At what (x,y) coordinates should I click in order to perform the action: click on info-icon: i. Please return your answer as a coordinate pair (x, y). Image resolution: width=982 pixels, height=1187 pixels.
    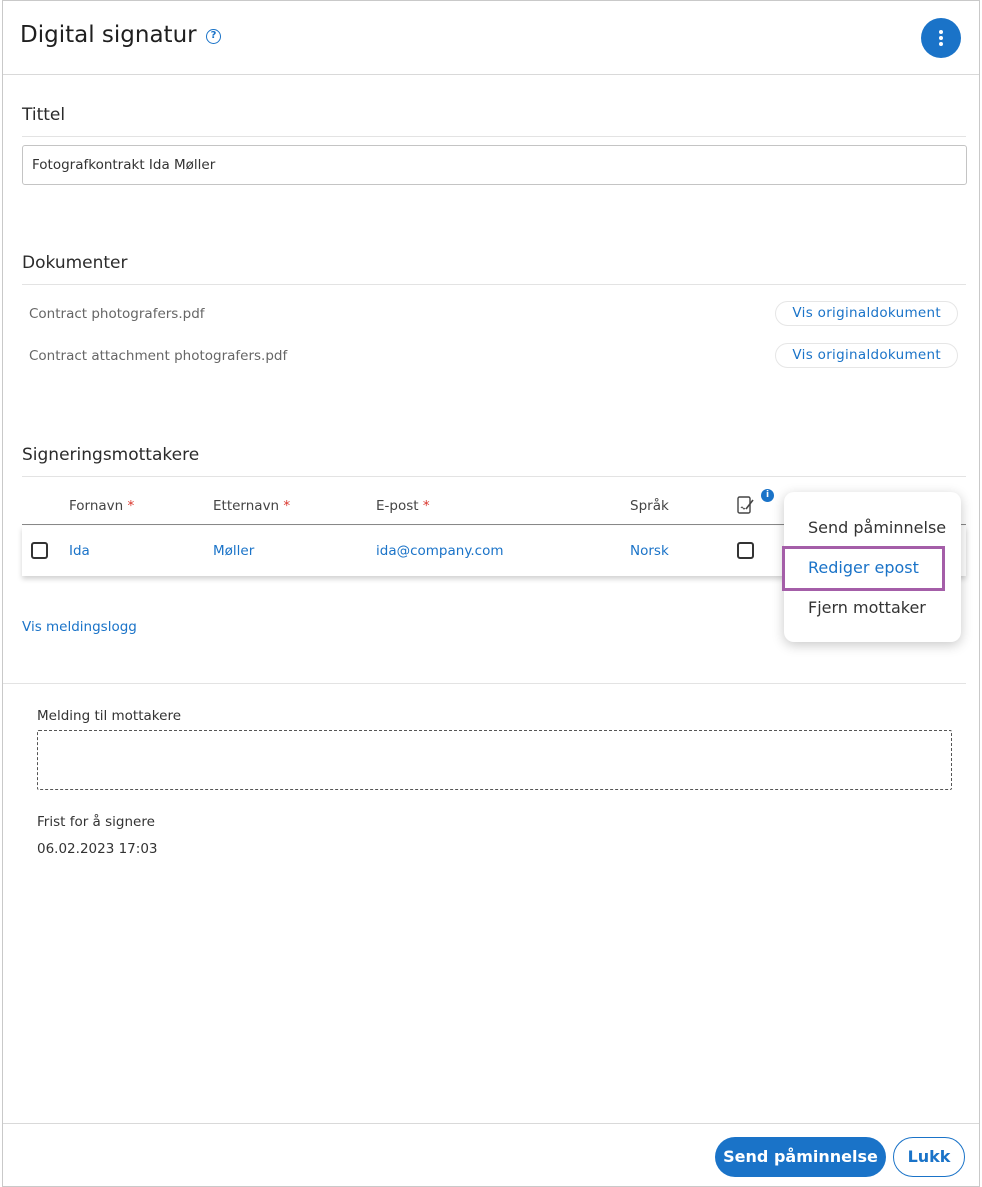
    Looking at the image, I should click on (767, 495).